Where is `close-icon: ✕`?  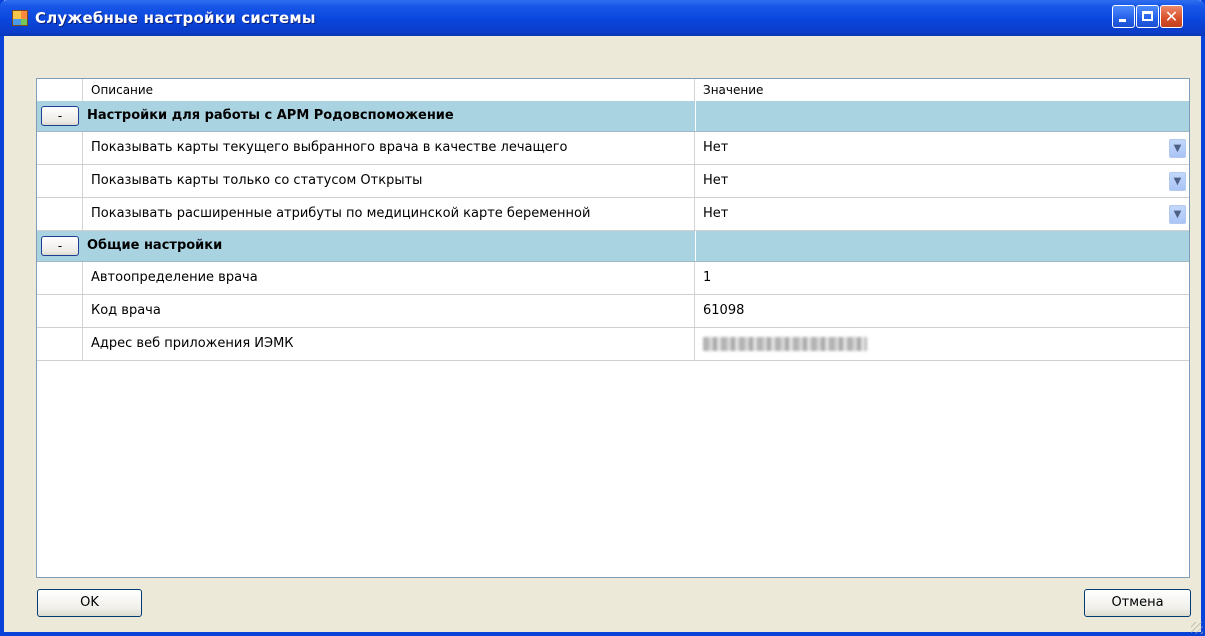
close-icon: ✕ is located at coordinates (1171, 16).